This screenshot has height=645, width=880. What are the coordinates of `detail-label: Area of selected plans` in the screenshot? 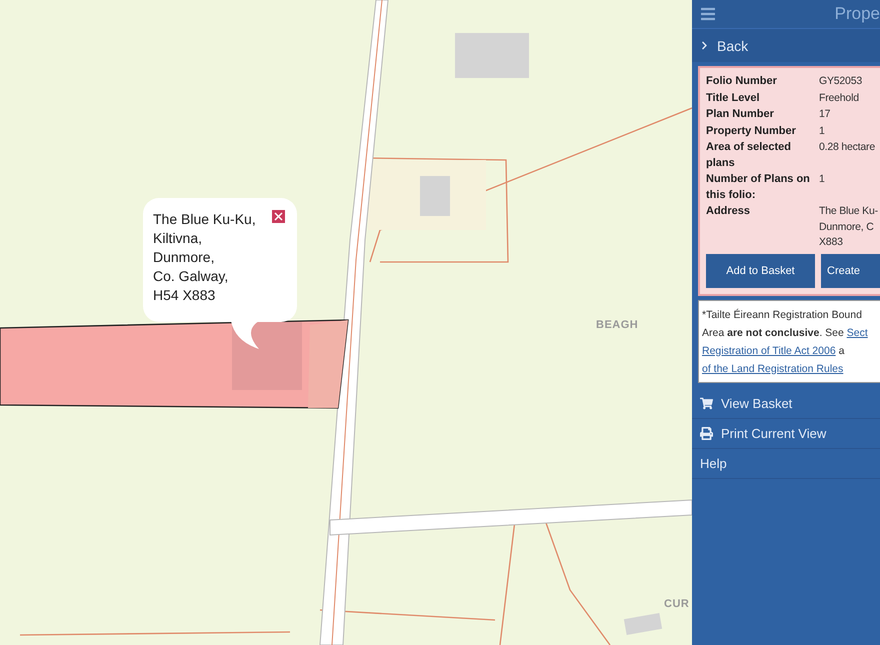 It's located at (749, 155).